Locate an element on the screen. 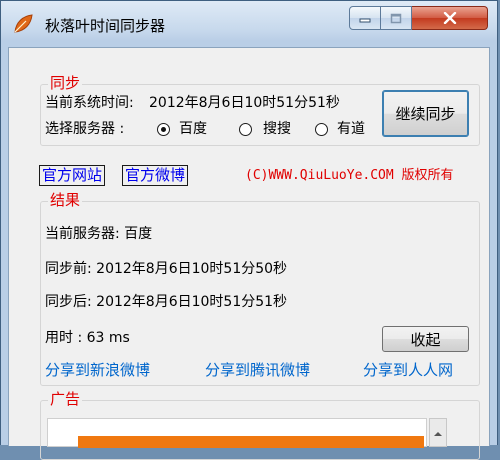 This screenshot has height=460, width=500. official-weibo-link: 官方微博 is located at coordinates (155, 175).